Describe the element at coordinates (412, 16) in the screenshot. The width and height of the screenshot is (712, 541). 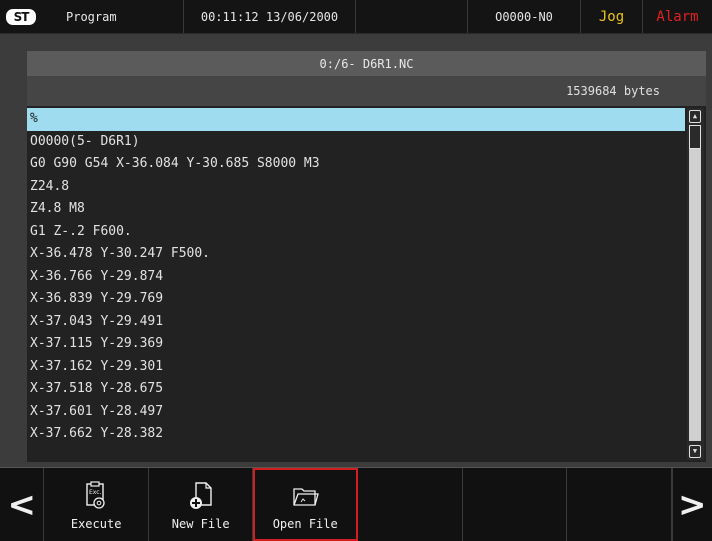
I see `status-blank` at that location.